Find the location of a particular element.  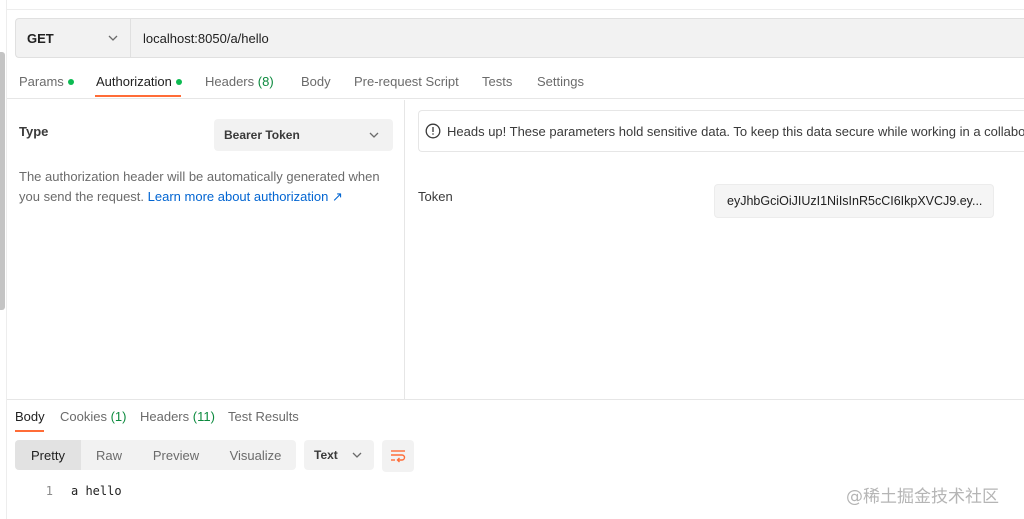

token-label: Token is located at coordinates (435, 196).